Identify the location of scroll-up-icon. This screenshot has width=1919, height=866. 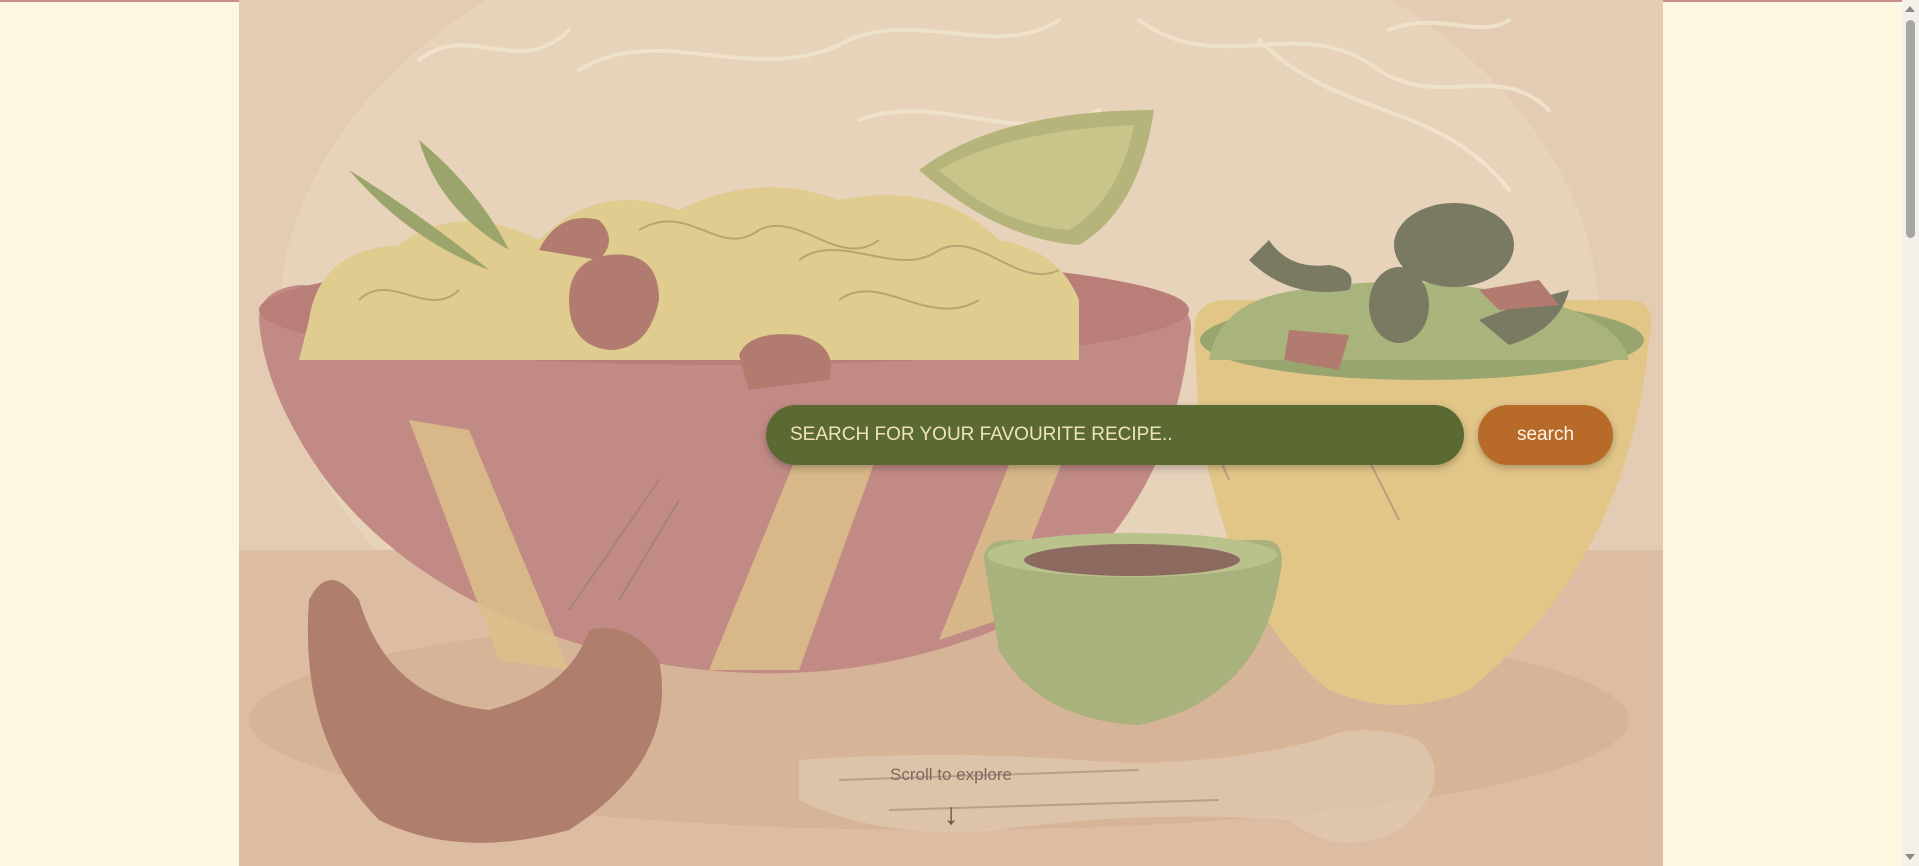
(1910, 9).